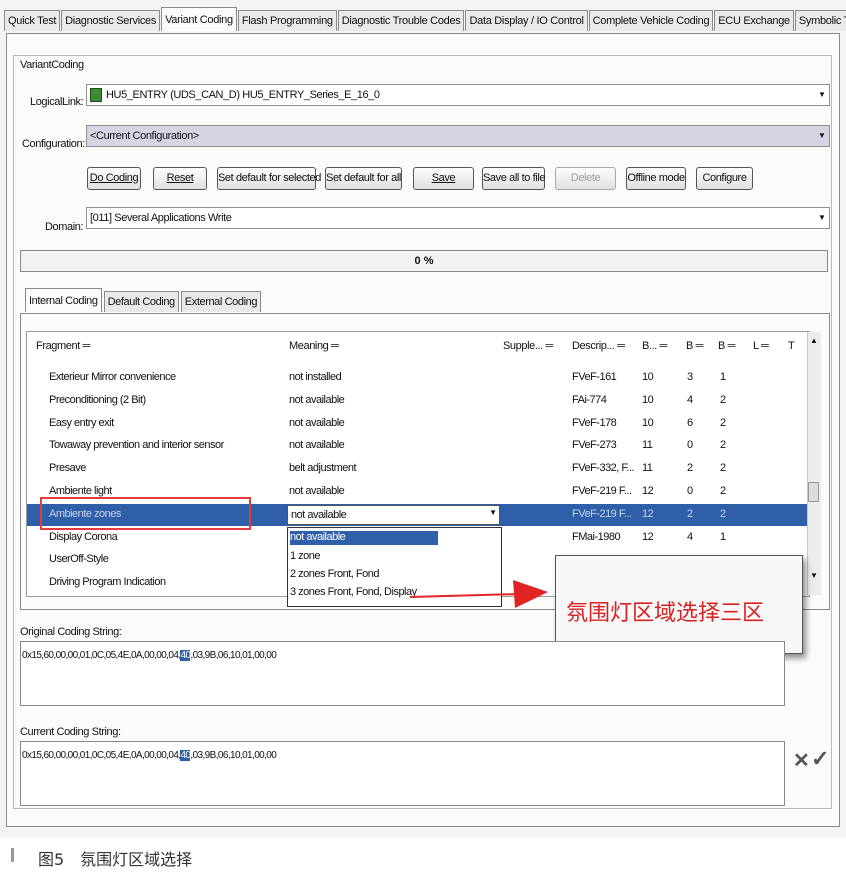  What do you see at coordinates (724, 178) in the screenshot?
I see `configure-button: Configure` at bounding box center [724, 178].